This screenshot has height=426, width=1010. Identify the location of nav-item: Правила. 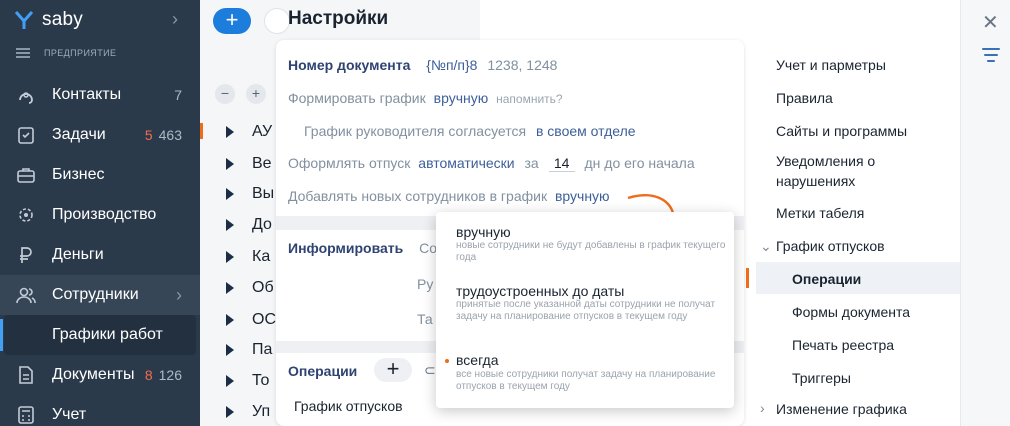
(804, 98).